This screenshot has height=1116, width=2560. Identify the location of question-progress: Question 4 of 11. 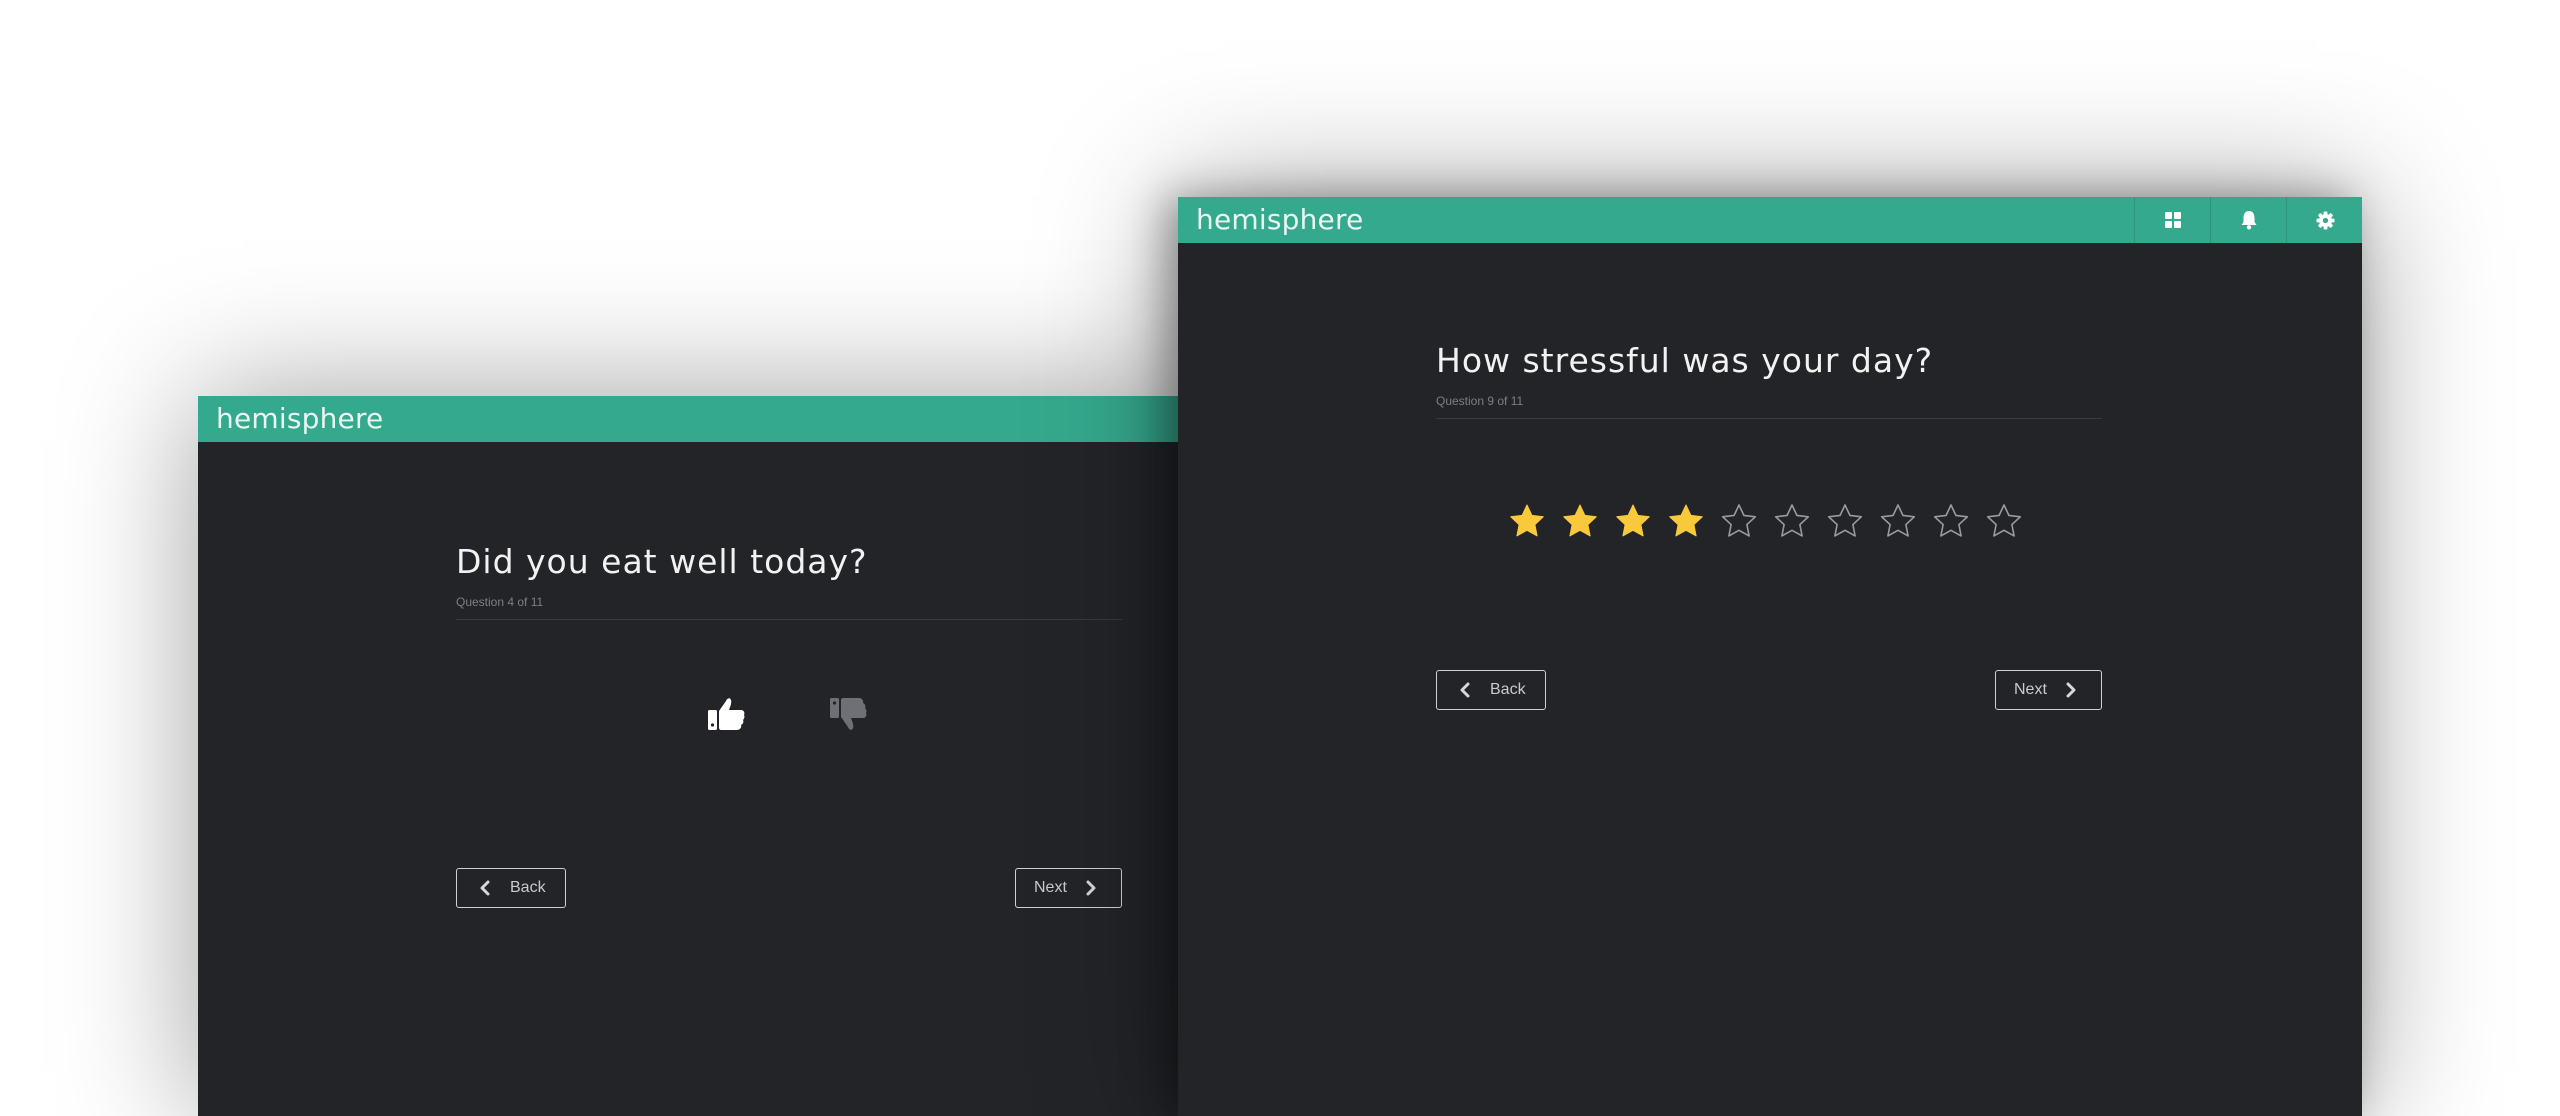
(500, 602).